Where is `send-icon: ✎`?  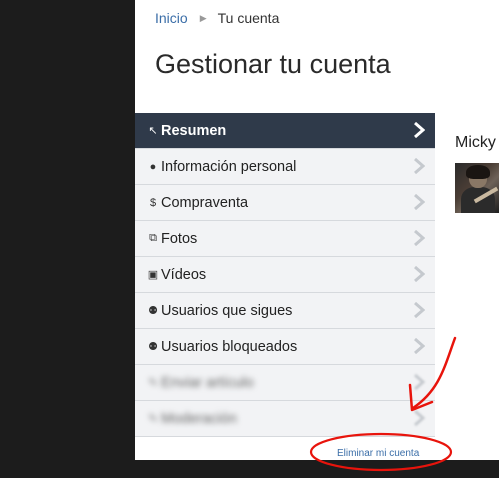
send-icon: ✎ is located at coordinates (153, 383).